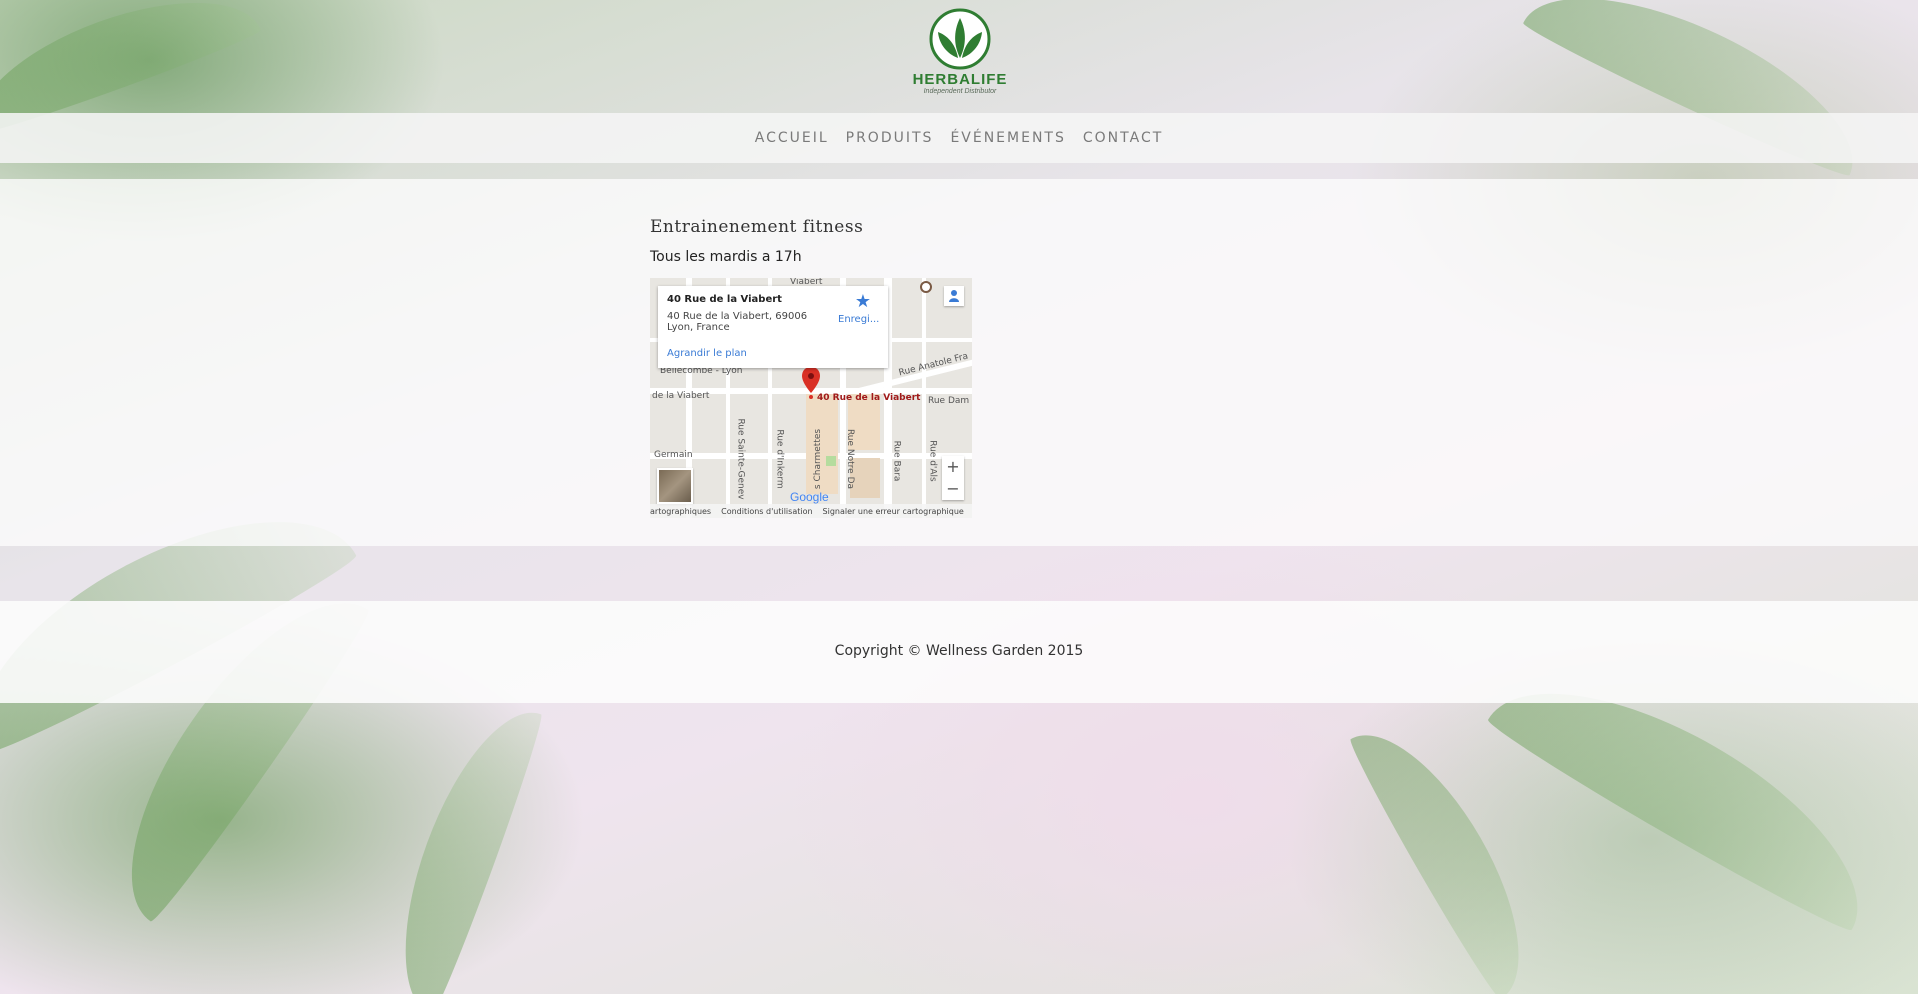 The height and width of the screenshot is (994, 1918). What do you see at coordinates (949, 401) in the screenshot?
I see `street-label: Rue Dam` at bounding box center [949, 401].